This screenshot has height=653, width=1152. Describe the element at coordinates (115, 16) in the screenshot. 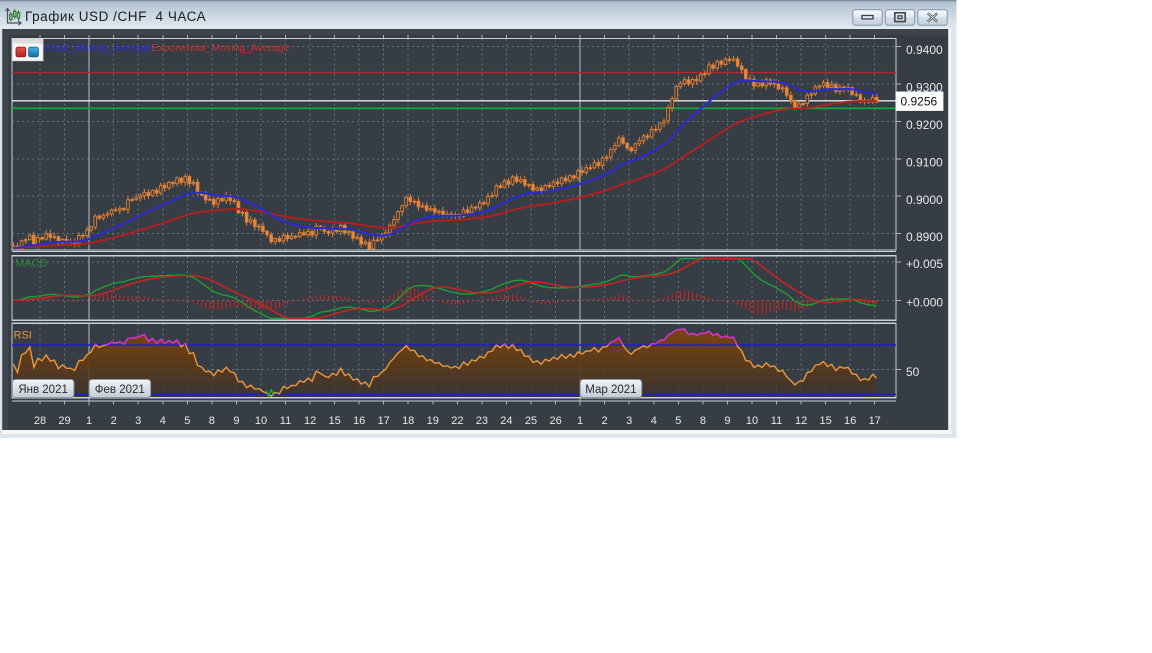

I see `svg-text: График USD /CHF 4 ЧАСА` at that location.